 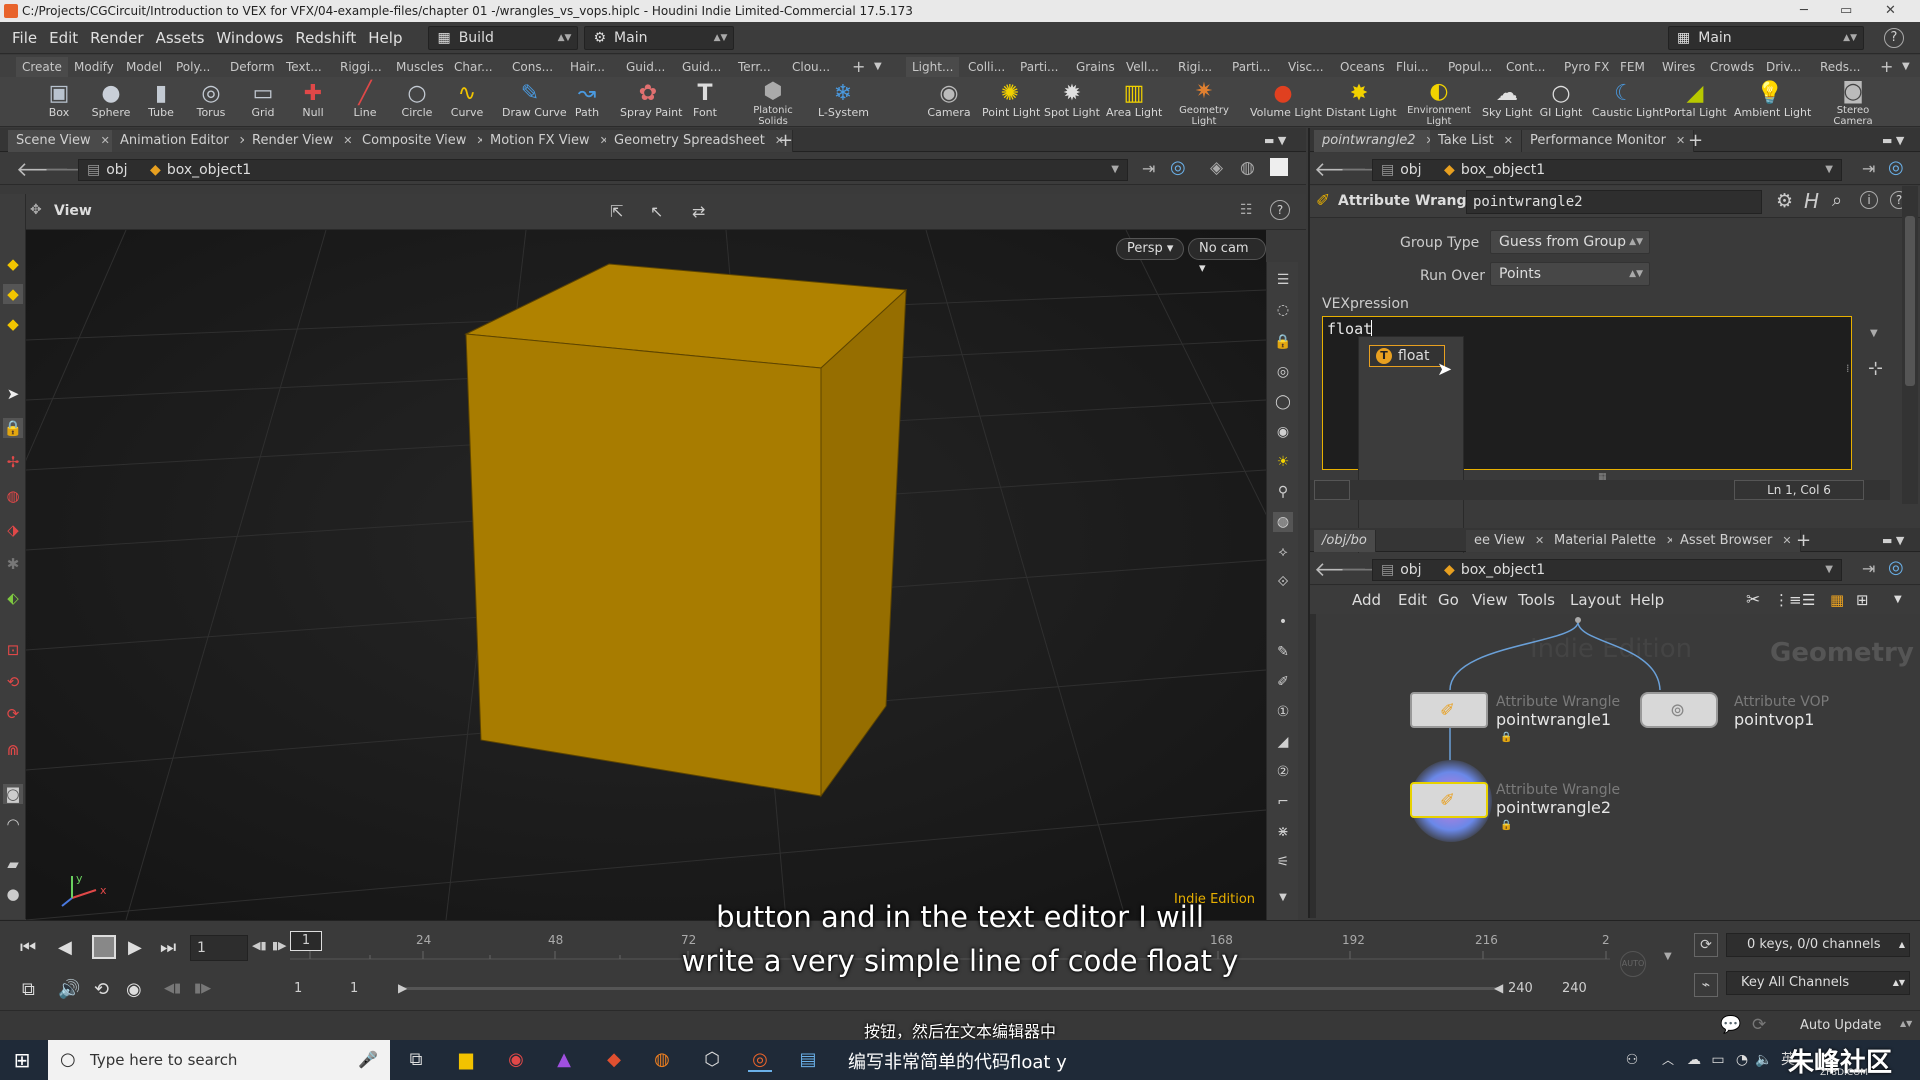 What do you see at coordinates (1361, 102) in the screenshot?
I see `tool-distant-light: ✸ Distant Light` at bounding box center [1361, 102].